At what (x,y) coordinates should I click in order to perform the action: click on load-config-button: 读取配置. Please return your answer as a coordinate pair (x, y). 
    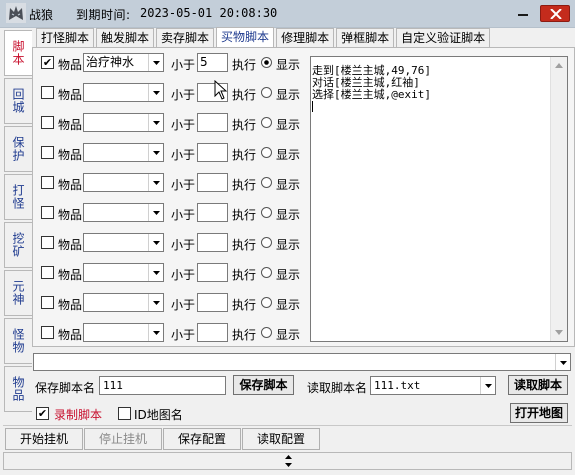
    Looking at the image, I should click on (281, 439).